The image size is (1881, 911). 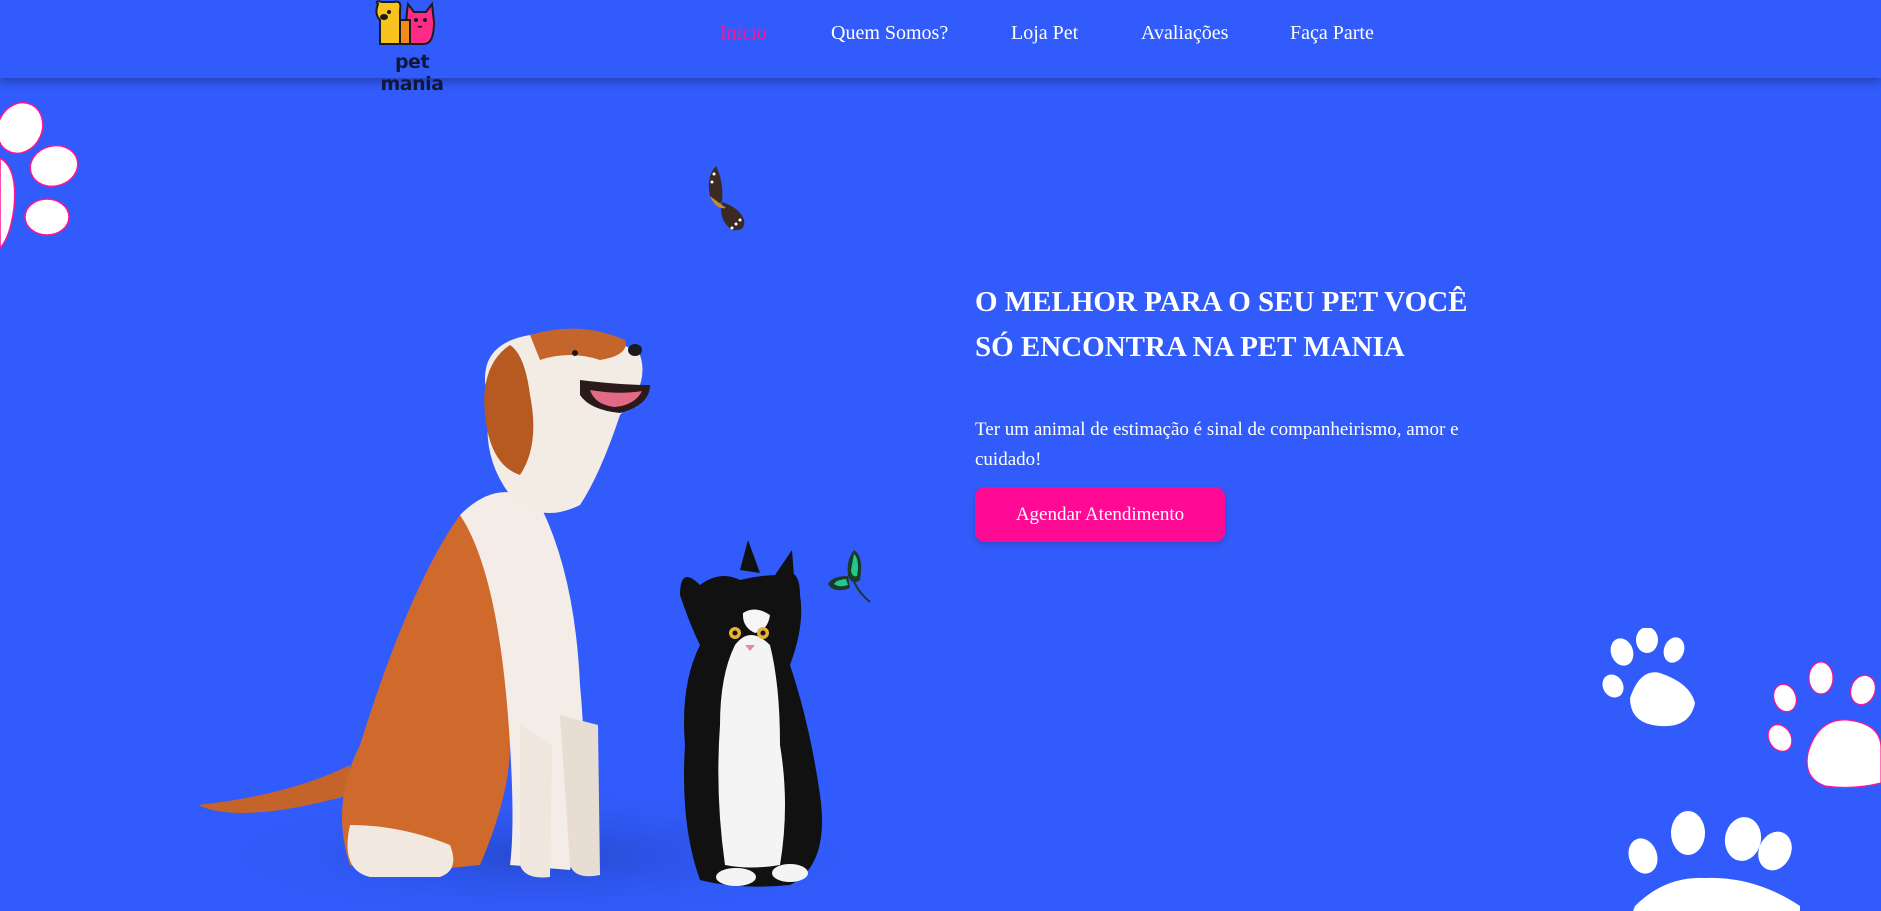 I want to click on nav-link-faca-parte: Faça Parte, so click(x=1332, y=33).